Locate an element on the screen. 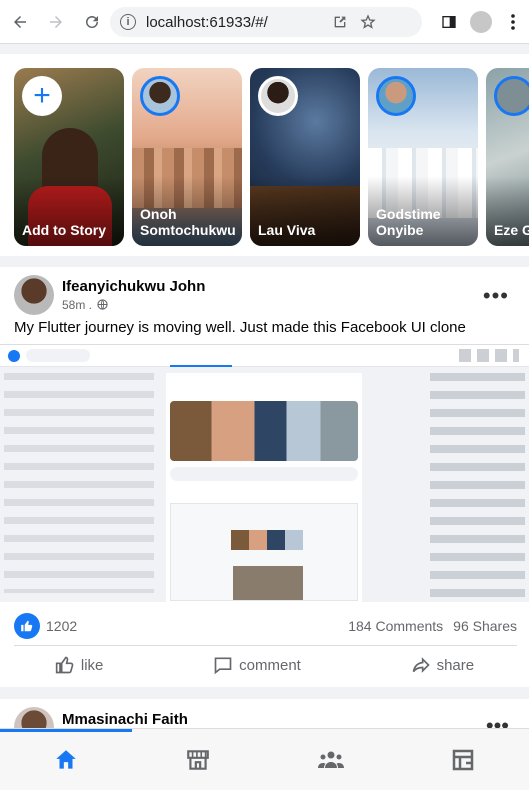 The height and width of the screenshot is (790, 529). share-count: 96 Shares is located at coordinates (485, 626).